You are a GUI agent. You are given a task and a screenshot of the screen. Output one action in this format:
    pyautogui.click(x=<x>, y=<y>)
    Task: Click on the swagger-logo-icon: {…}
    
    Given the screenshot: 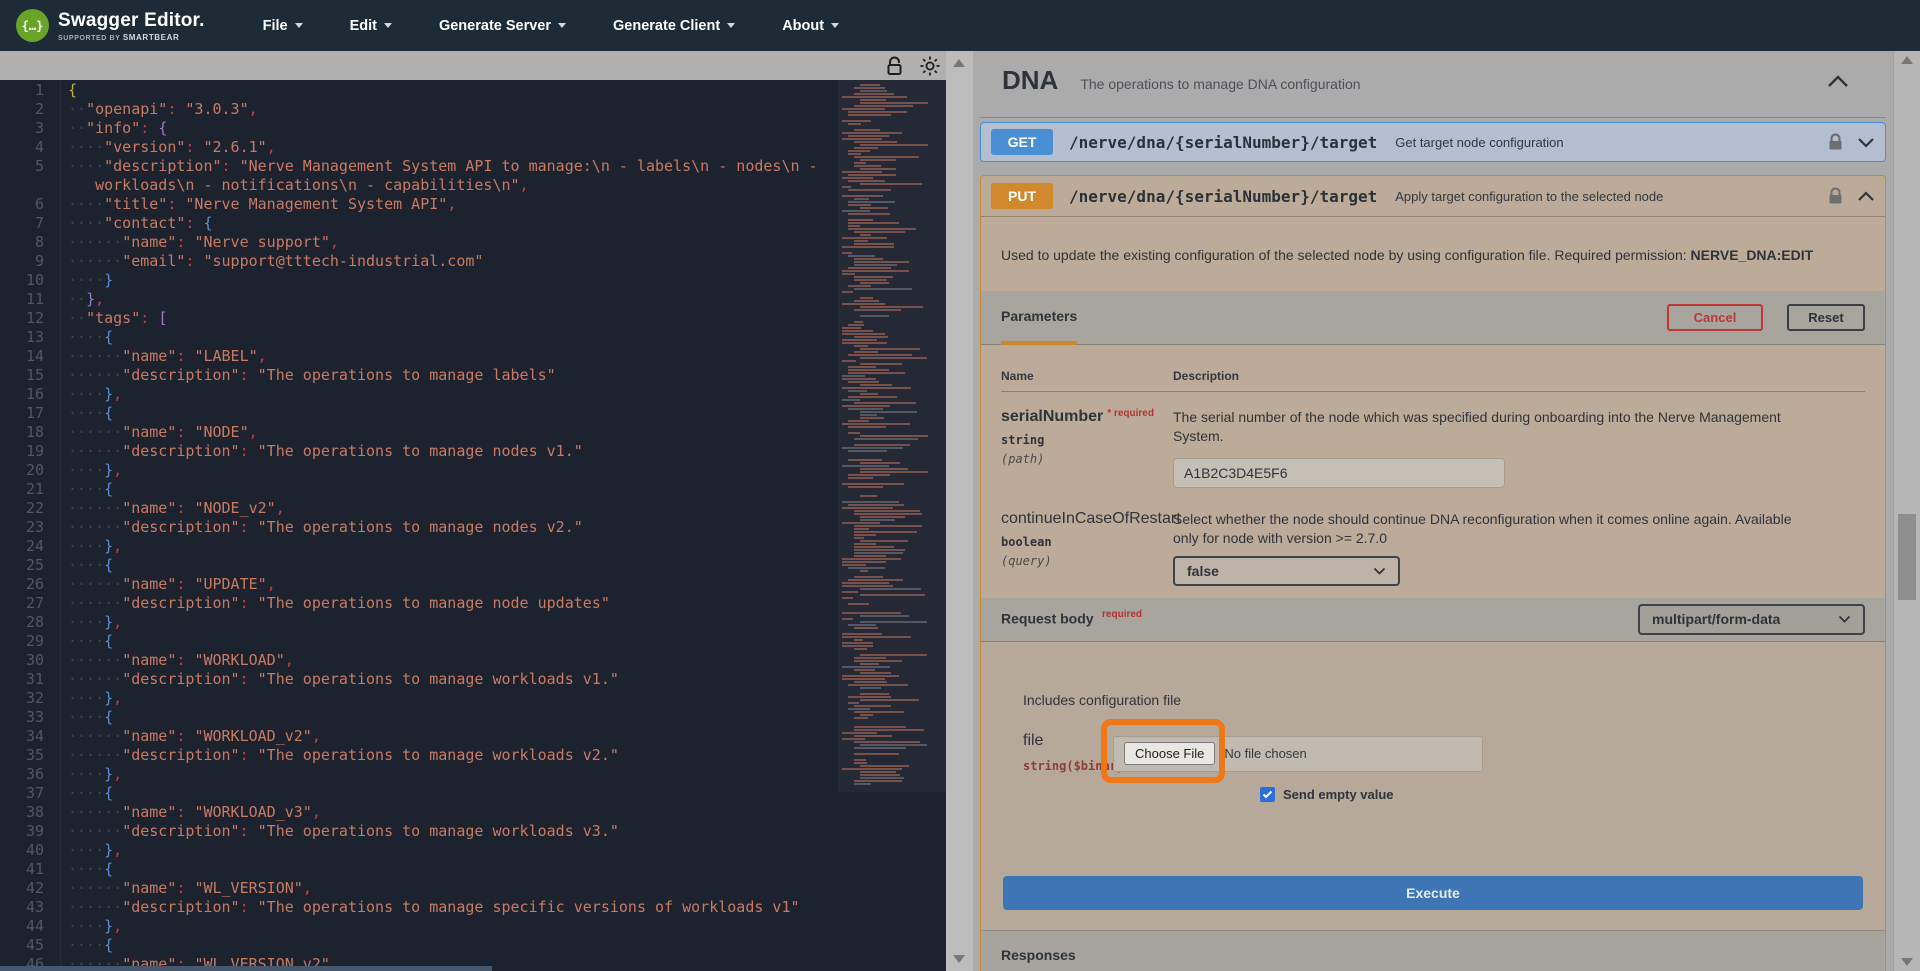 What is the action you would take?
    pyautogui.click(x=32, y=25)
    